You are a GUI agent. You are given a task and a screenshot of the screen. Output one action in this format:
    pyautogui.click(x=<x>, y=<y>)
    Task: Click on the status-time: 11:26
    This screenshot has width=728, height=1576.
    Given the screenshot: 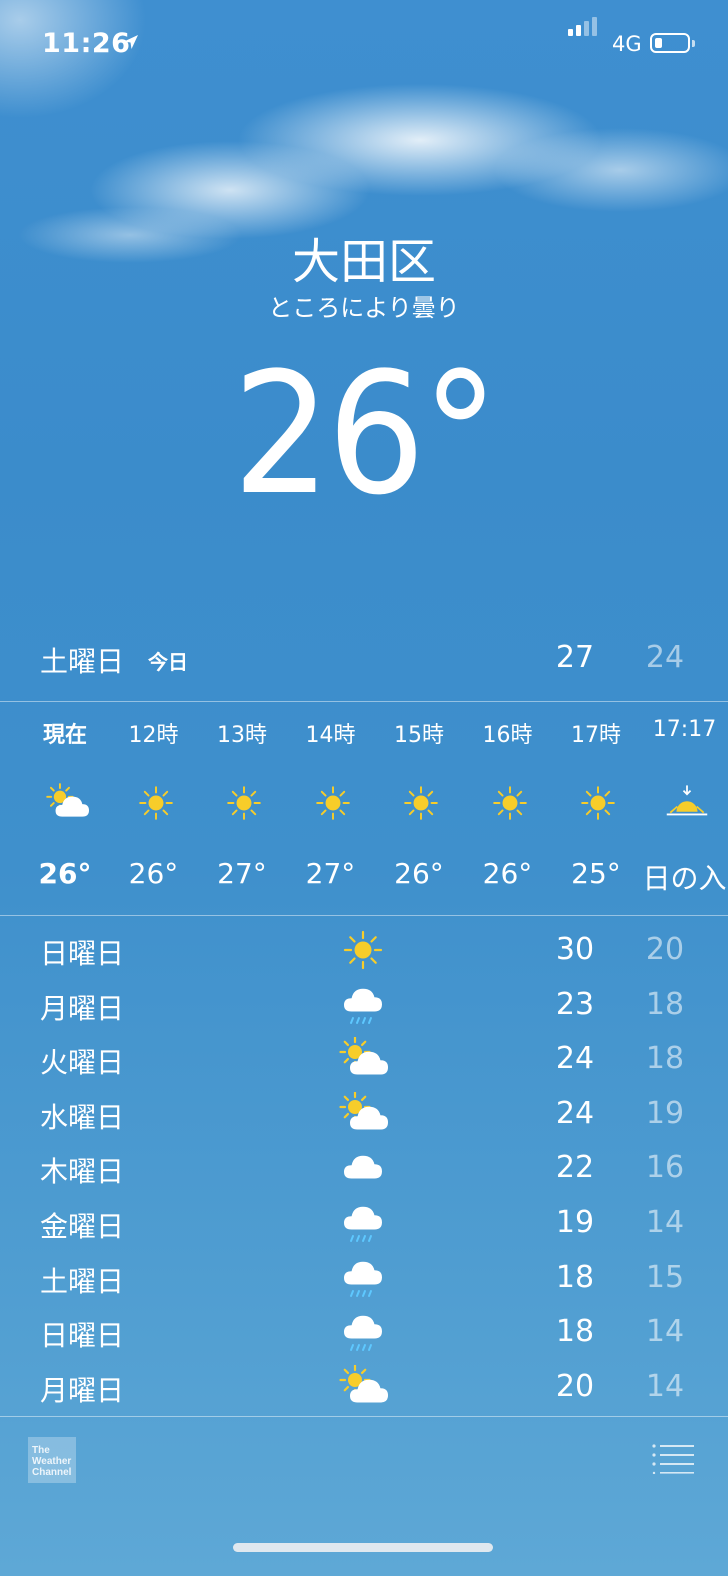 What is the action you would take?
    pyautogui.click(x=86, y=43)
    